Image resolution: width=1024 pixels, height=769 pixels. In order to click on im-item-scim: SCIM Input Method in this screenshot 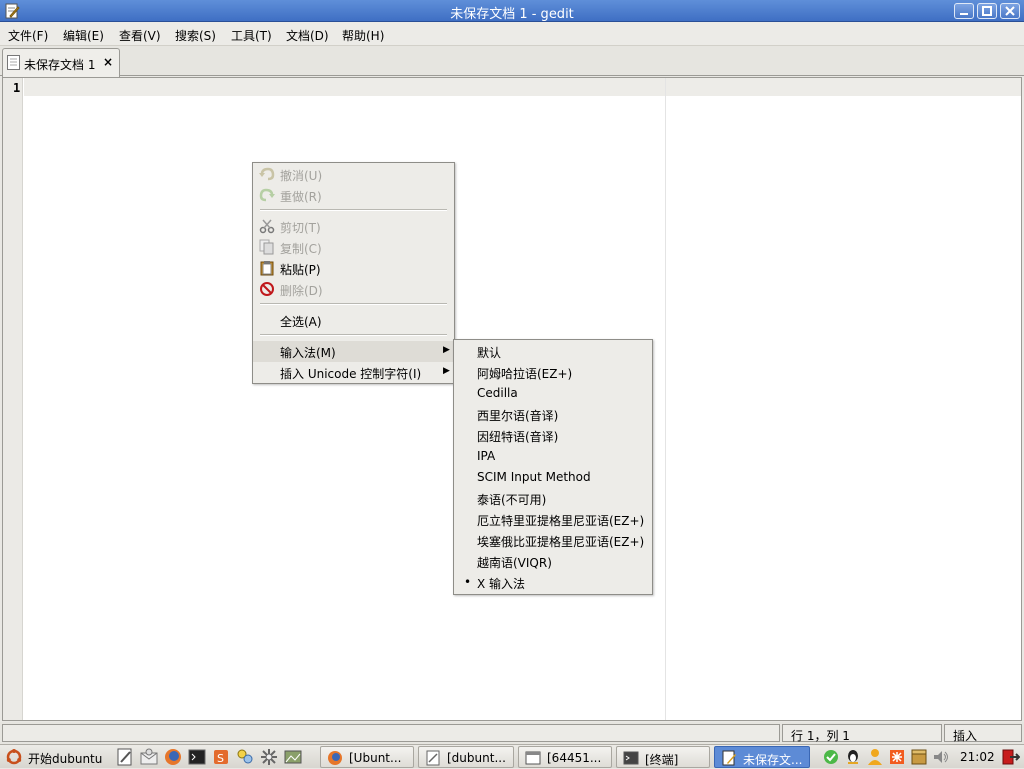, I will do `click(553, 477)`.